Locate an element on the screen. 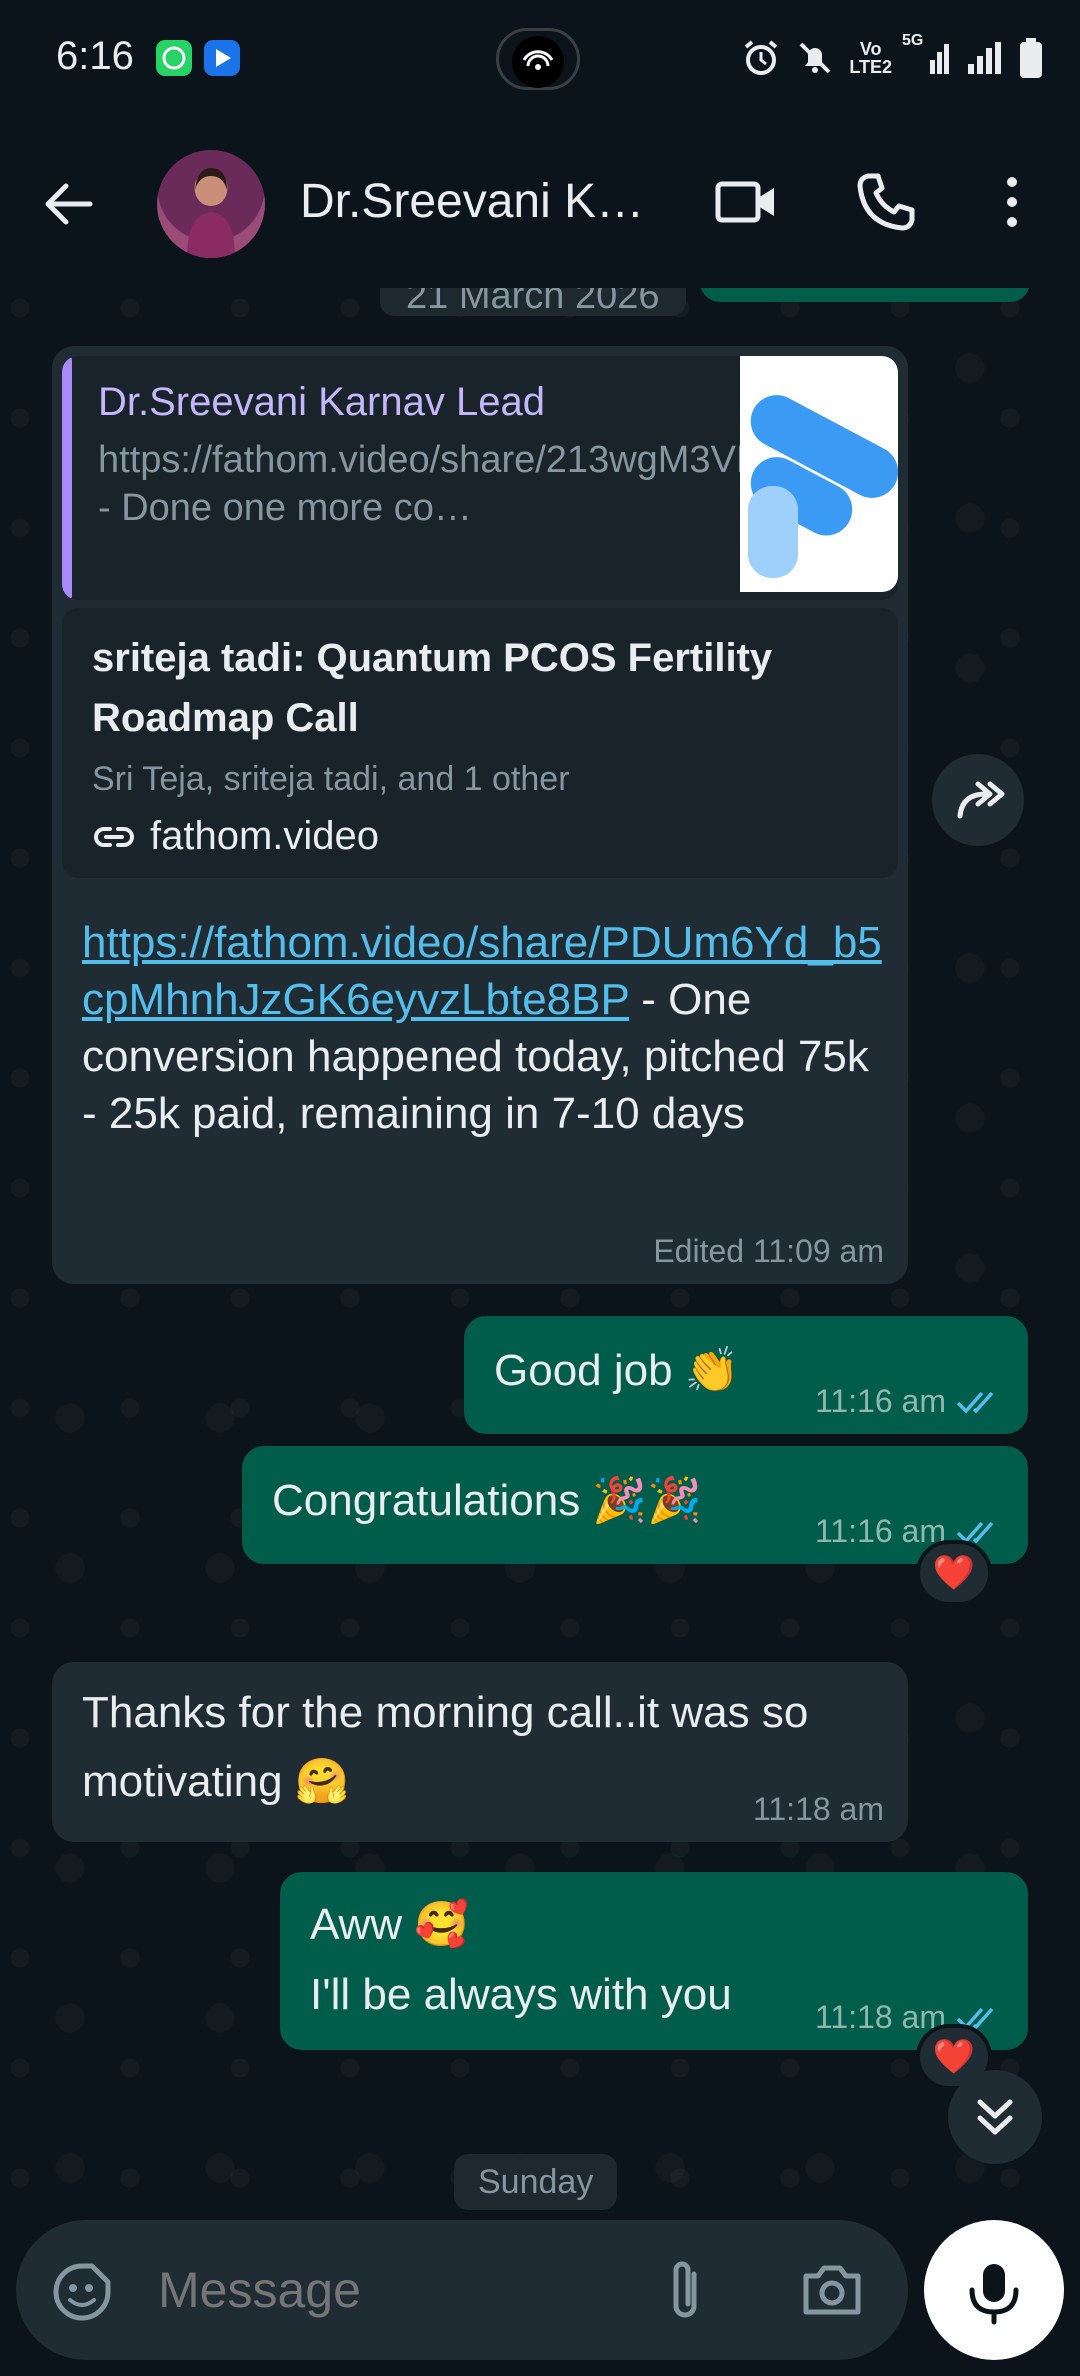 This screenshot has height=2376, width=1080. scroll-to-bottom-icon is located at coordinates (995, 2117).